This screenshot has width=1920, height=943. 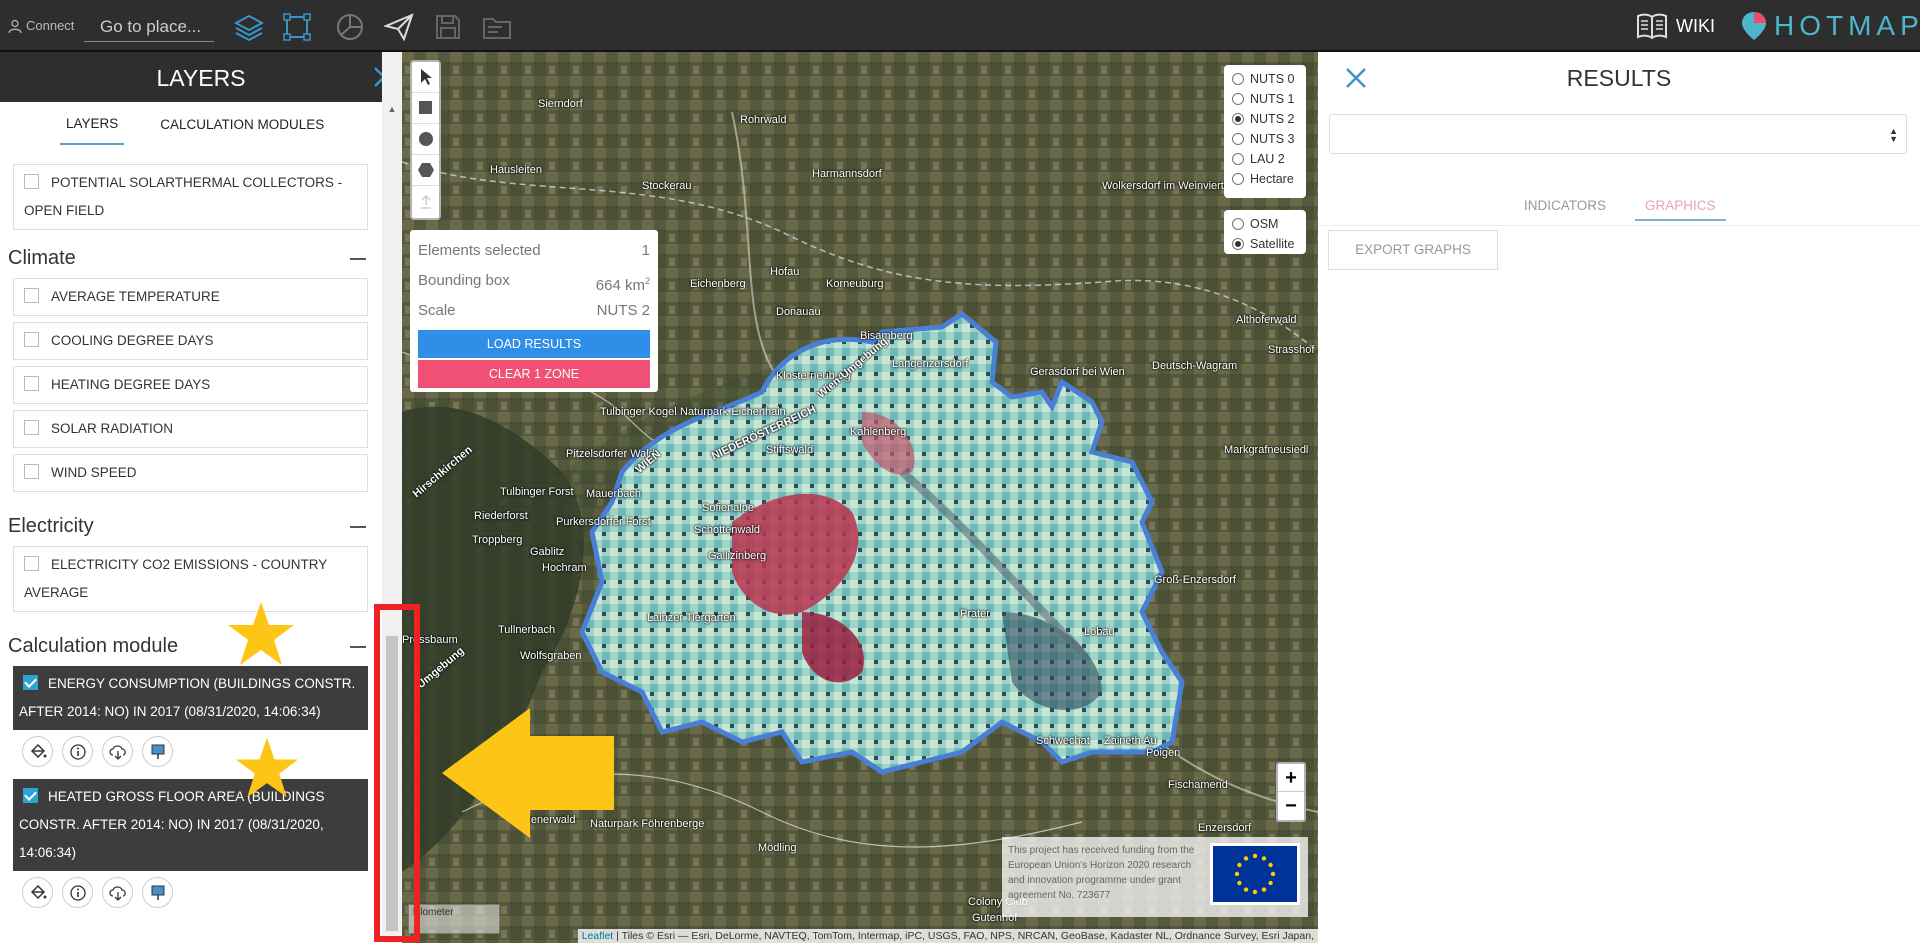 What do you see at coordinates (187, 258) in the screenshot?
I see `group-header-climate: Climate` at bounding box center [187, 258].